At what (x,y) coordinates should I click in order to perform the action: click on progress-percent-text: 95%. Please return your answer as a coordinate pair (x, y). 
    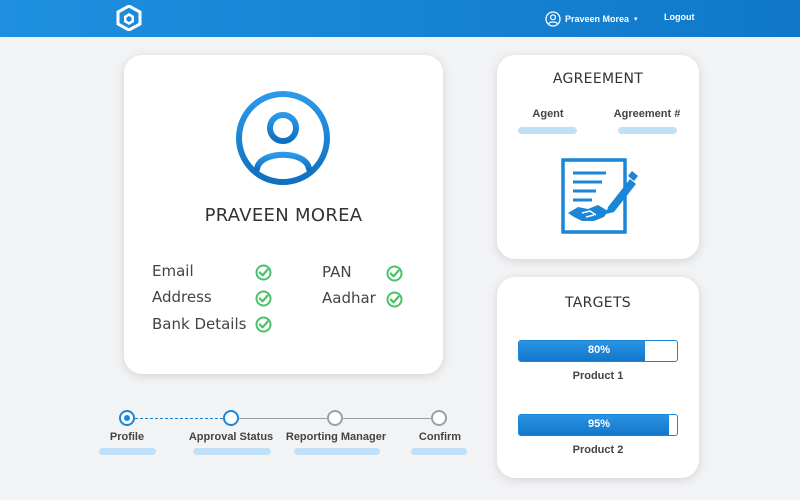
    Looking at the image, I should click on (599, 424).